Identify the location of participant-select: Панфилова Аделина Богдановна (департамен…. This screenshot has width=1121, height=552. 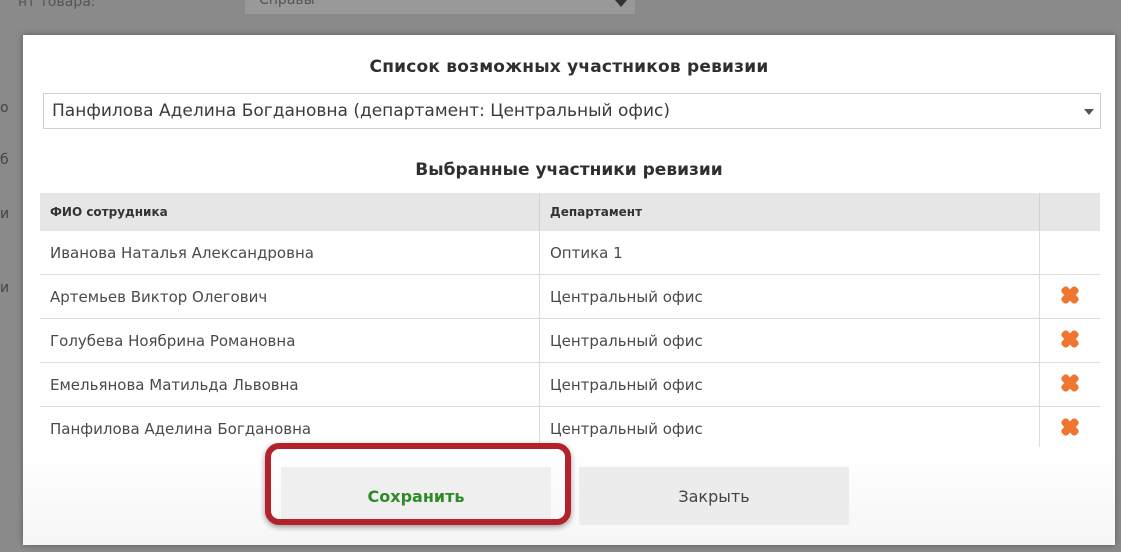
(572, 111).